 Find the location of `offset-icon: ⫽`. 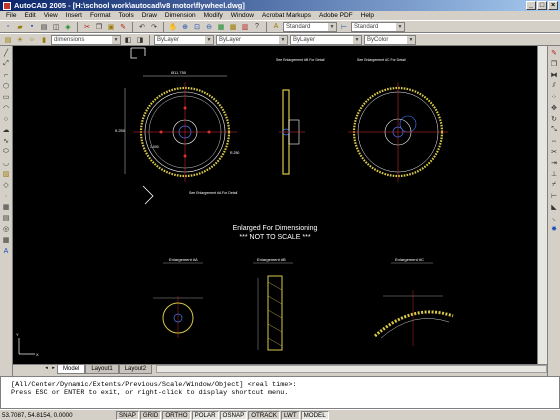

offset-icon: ⫽ is located at coordinates (554, 86).